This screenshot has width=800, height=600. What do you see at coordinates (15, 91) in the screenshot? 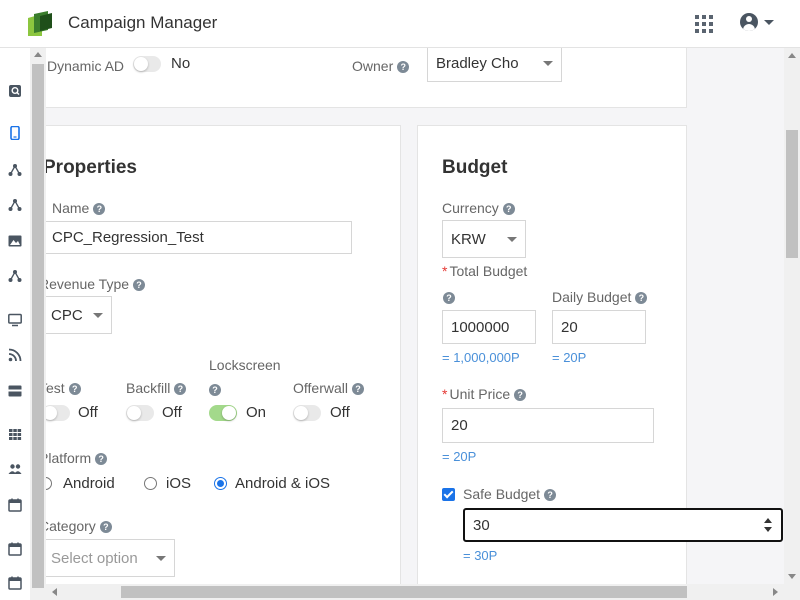
I see `search-doc-icon` at bounding box center [15, 91].